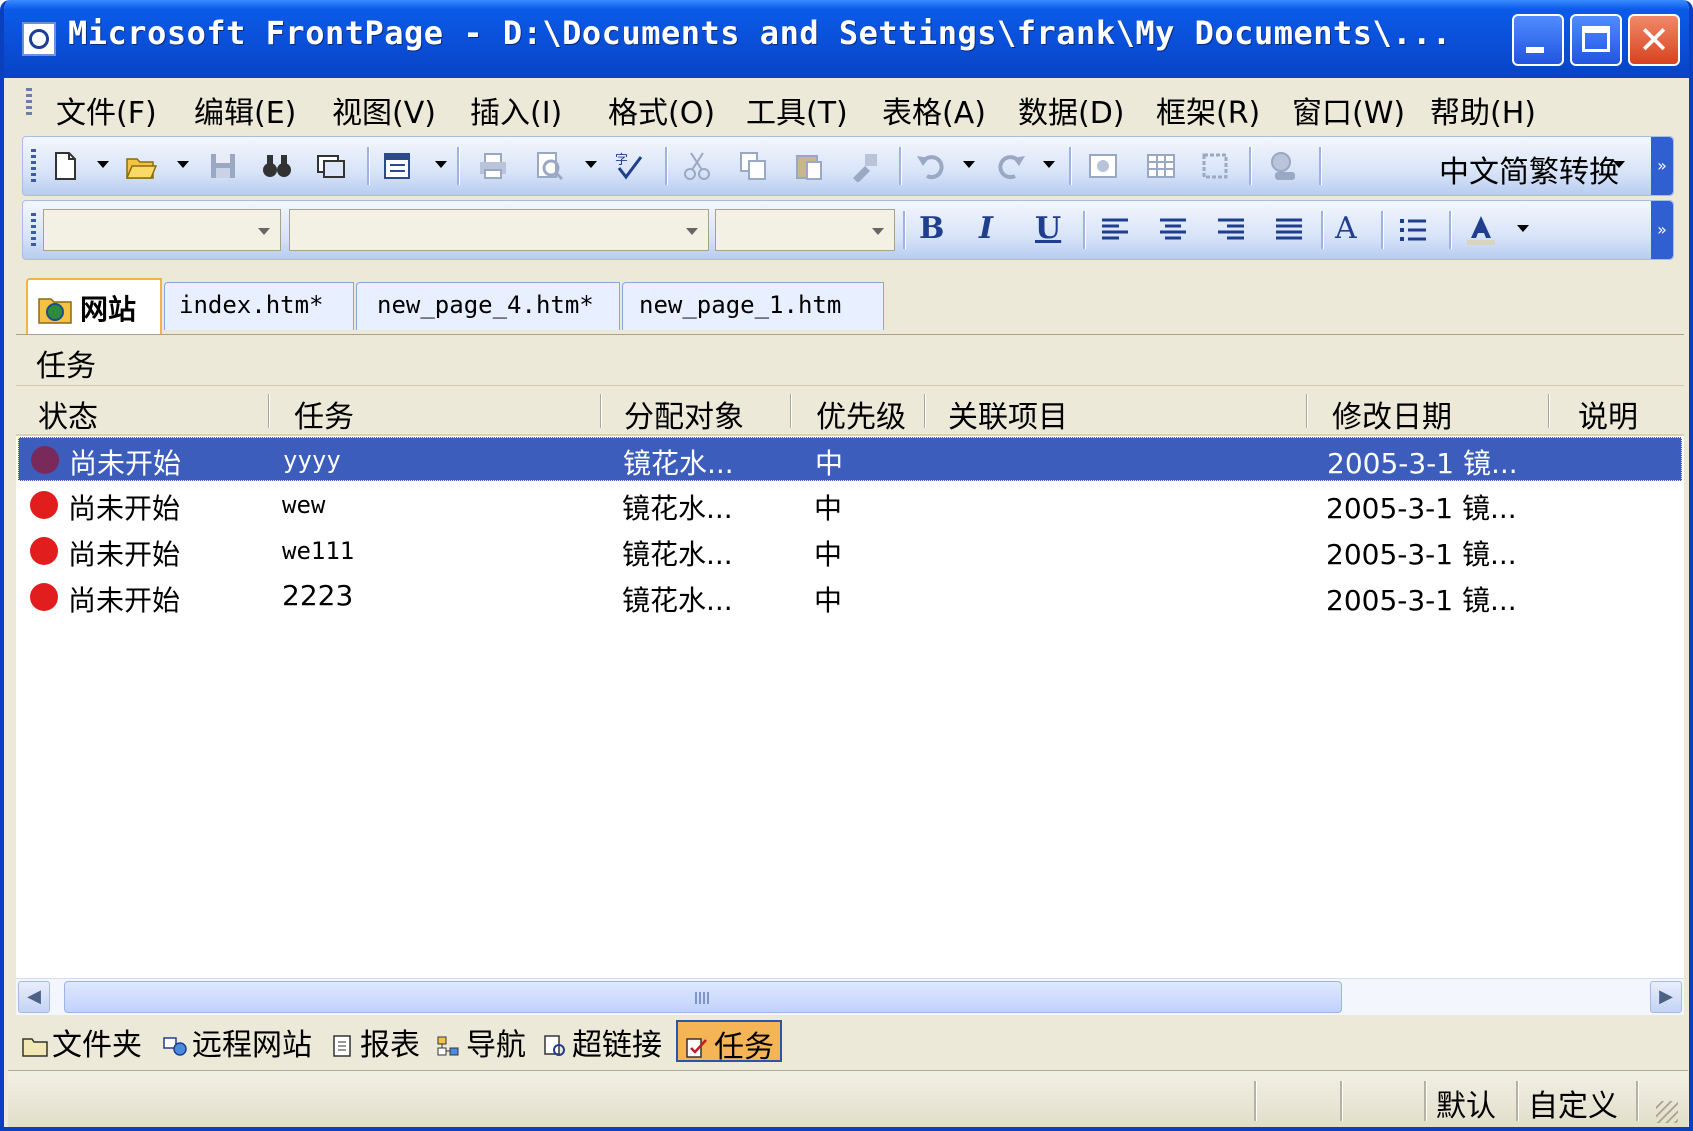 This screenshot has height=1131, width=1693. What do you see at coordinates (237, 1041) in the screenshot?
I see `view-remote-site: 远程网站` at bounding box center [237, 1041].